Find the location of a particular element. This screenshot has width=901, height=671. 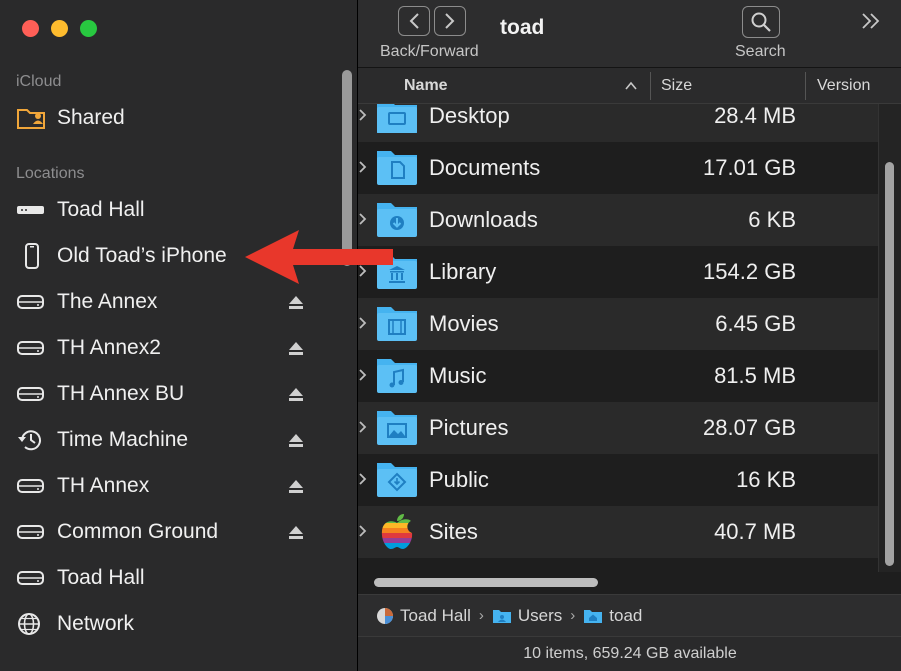

window-controls is located at coordinates (59, 28).